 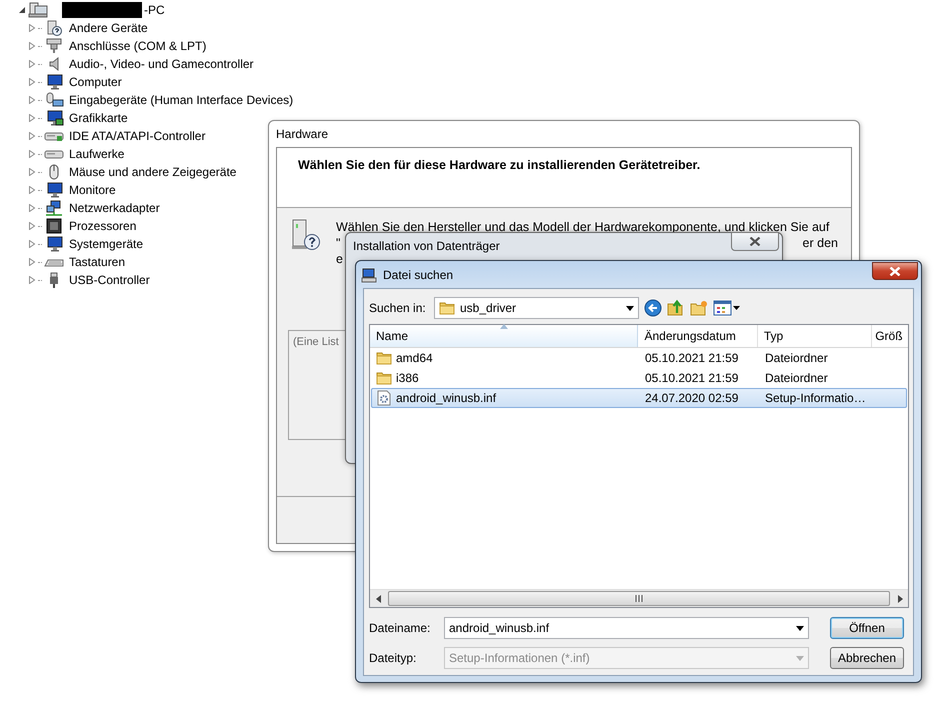 What do you see at coordinates (692, 398) in the screenshot?
I see `file-date: 24.07.2020 02:59` at bounding box center [692, 398].